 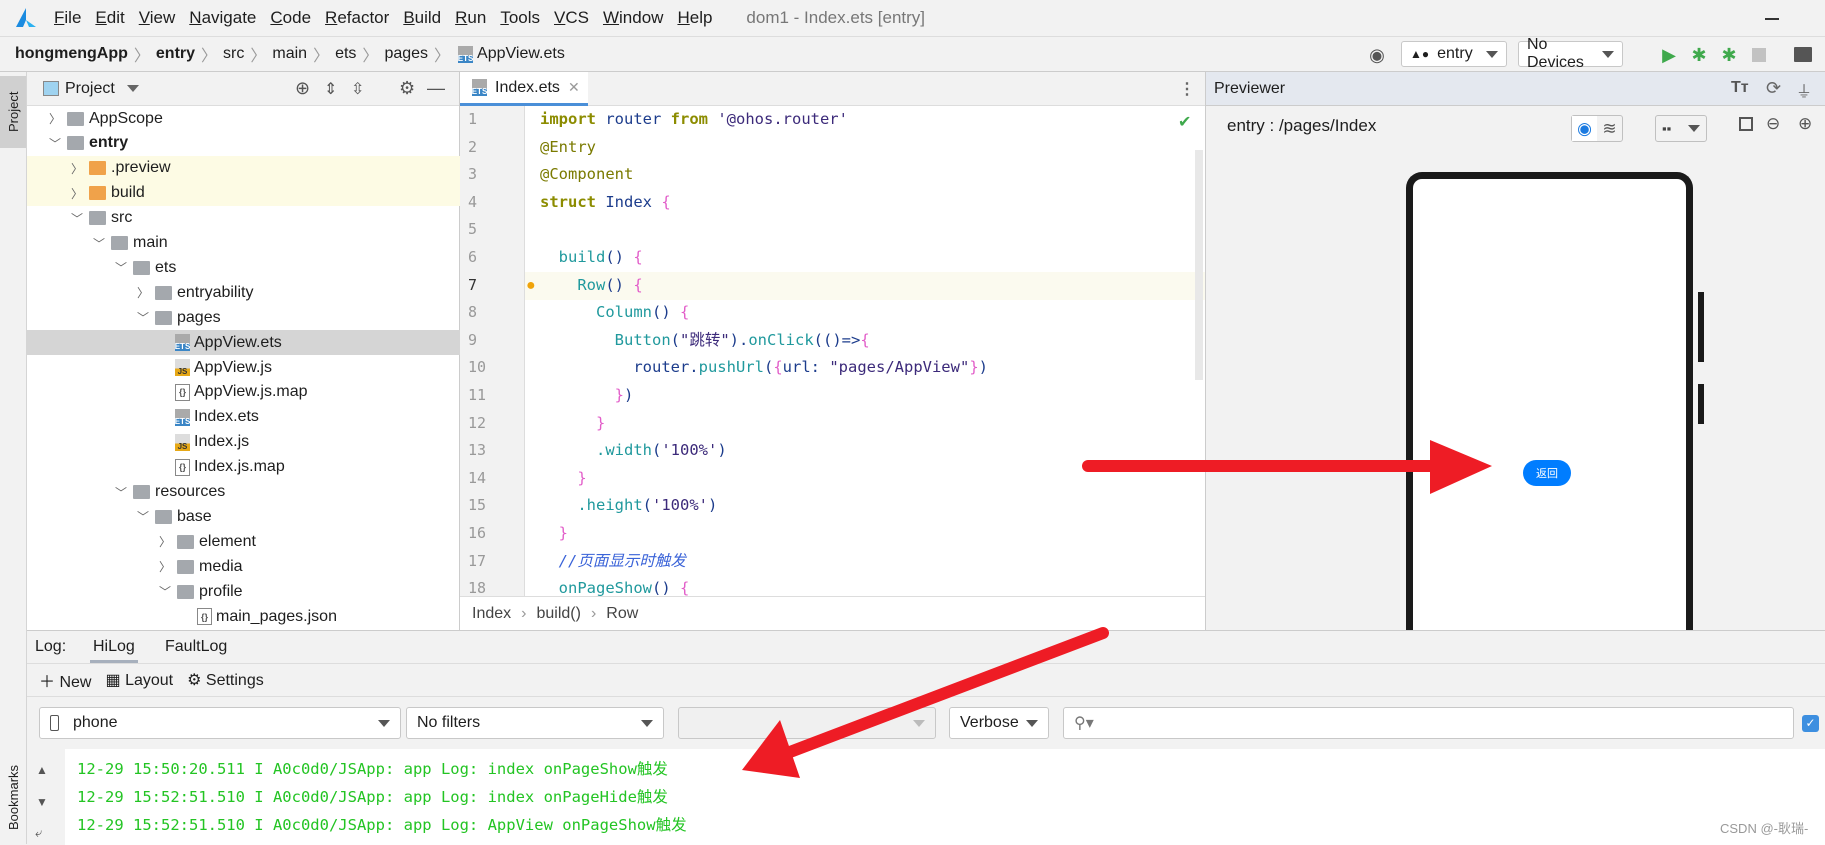 What do you see at coordinates (1764, 828) in the screenshot?
I see `watermark: CSDN @-耿瑞-` at bounding box center [1764, 828].